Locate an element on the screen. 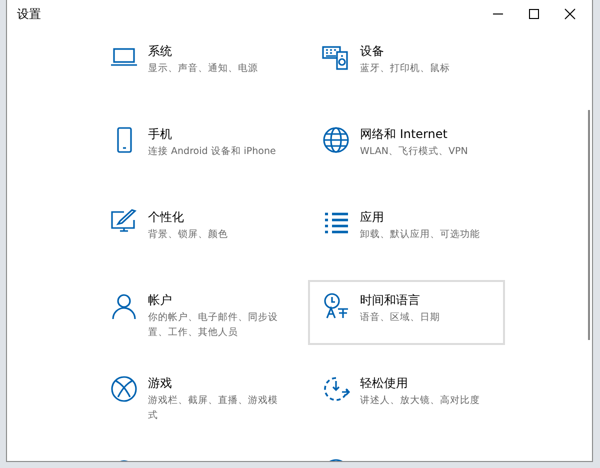 The image size is (600, 468). settings-tile: 设备 蓝牙、打印机、鼠标 is located at coordinates (406, 63).